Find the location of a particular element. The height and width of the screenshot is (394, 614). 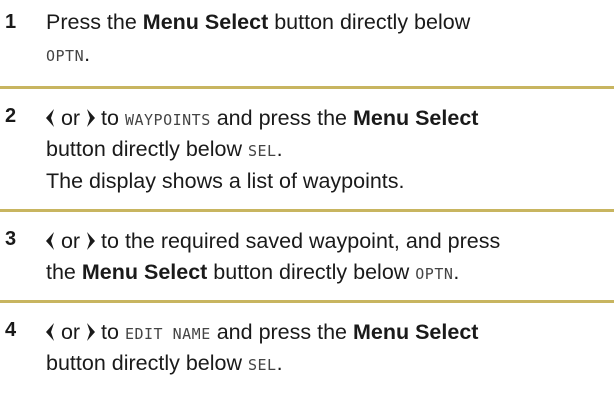

step-text-line3: The display shows a list of waypoints. is located at coordinates (326, 181).